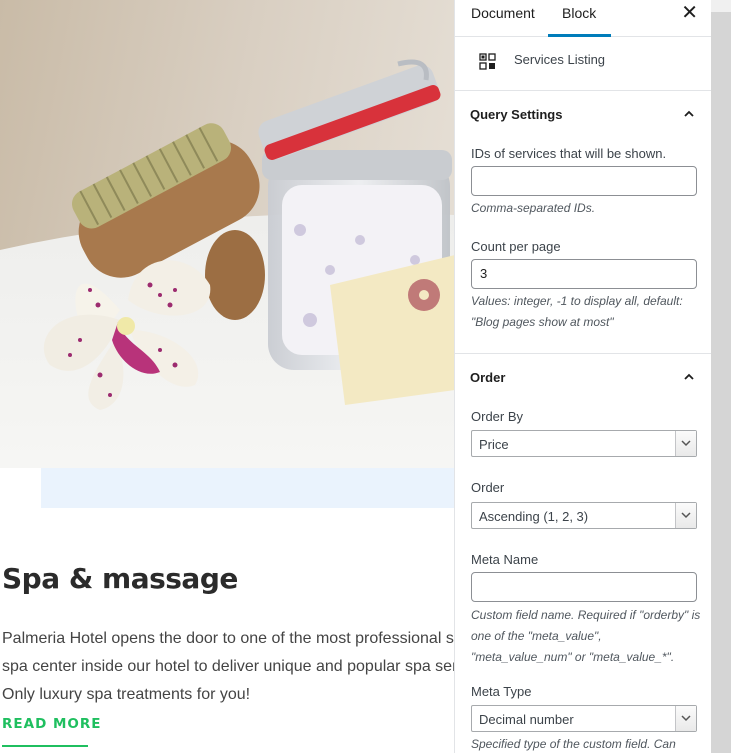 Image resolution: width=731 pixels, height=753 pixels. What do you see at coordinates (721, 382) in the screenshot?
I see `scrollbar-track` at bounding box center [721, 382].